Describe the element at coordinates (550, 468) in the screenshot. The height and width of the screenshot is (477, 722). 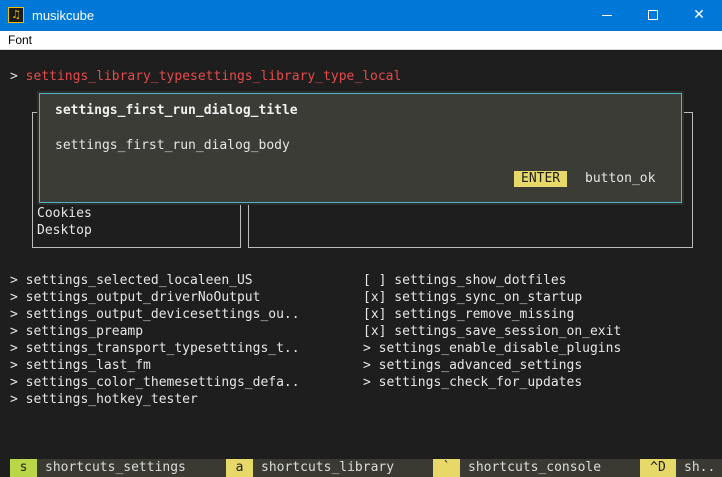
I see `shortcut-label-console: shortcuts_console` at that location.